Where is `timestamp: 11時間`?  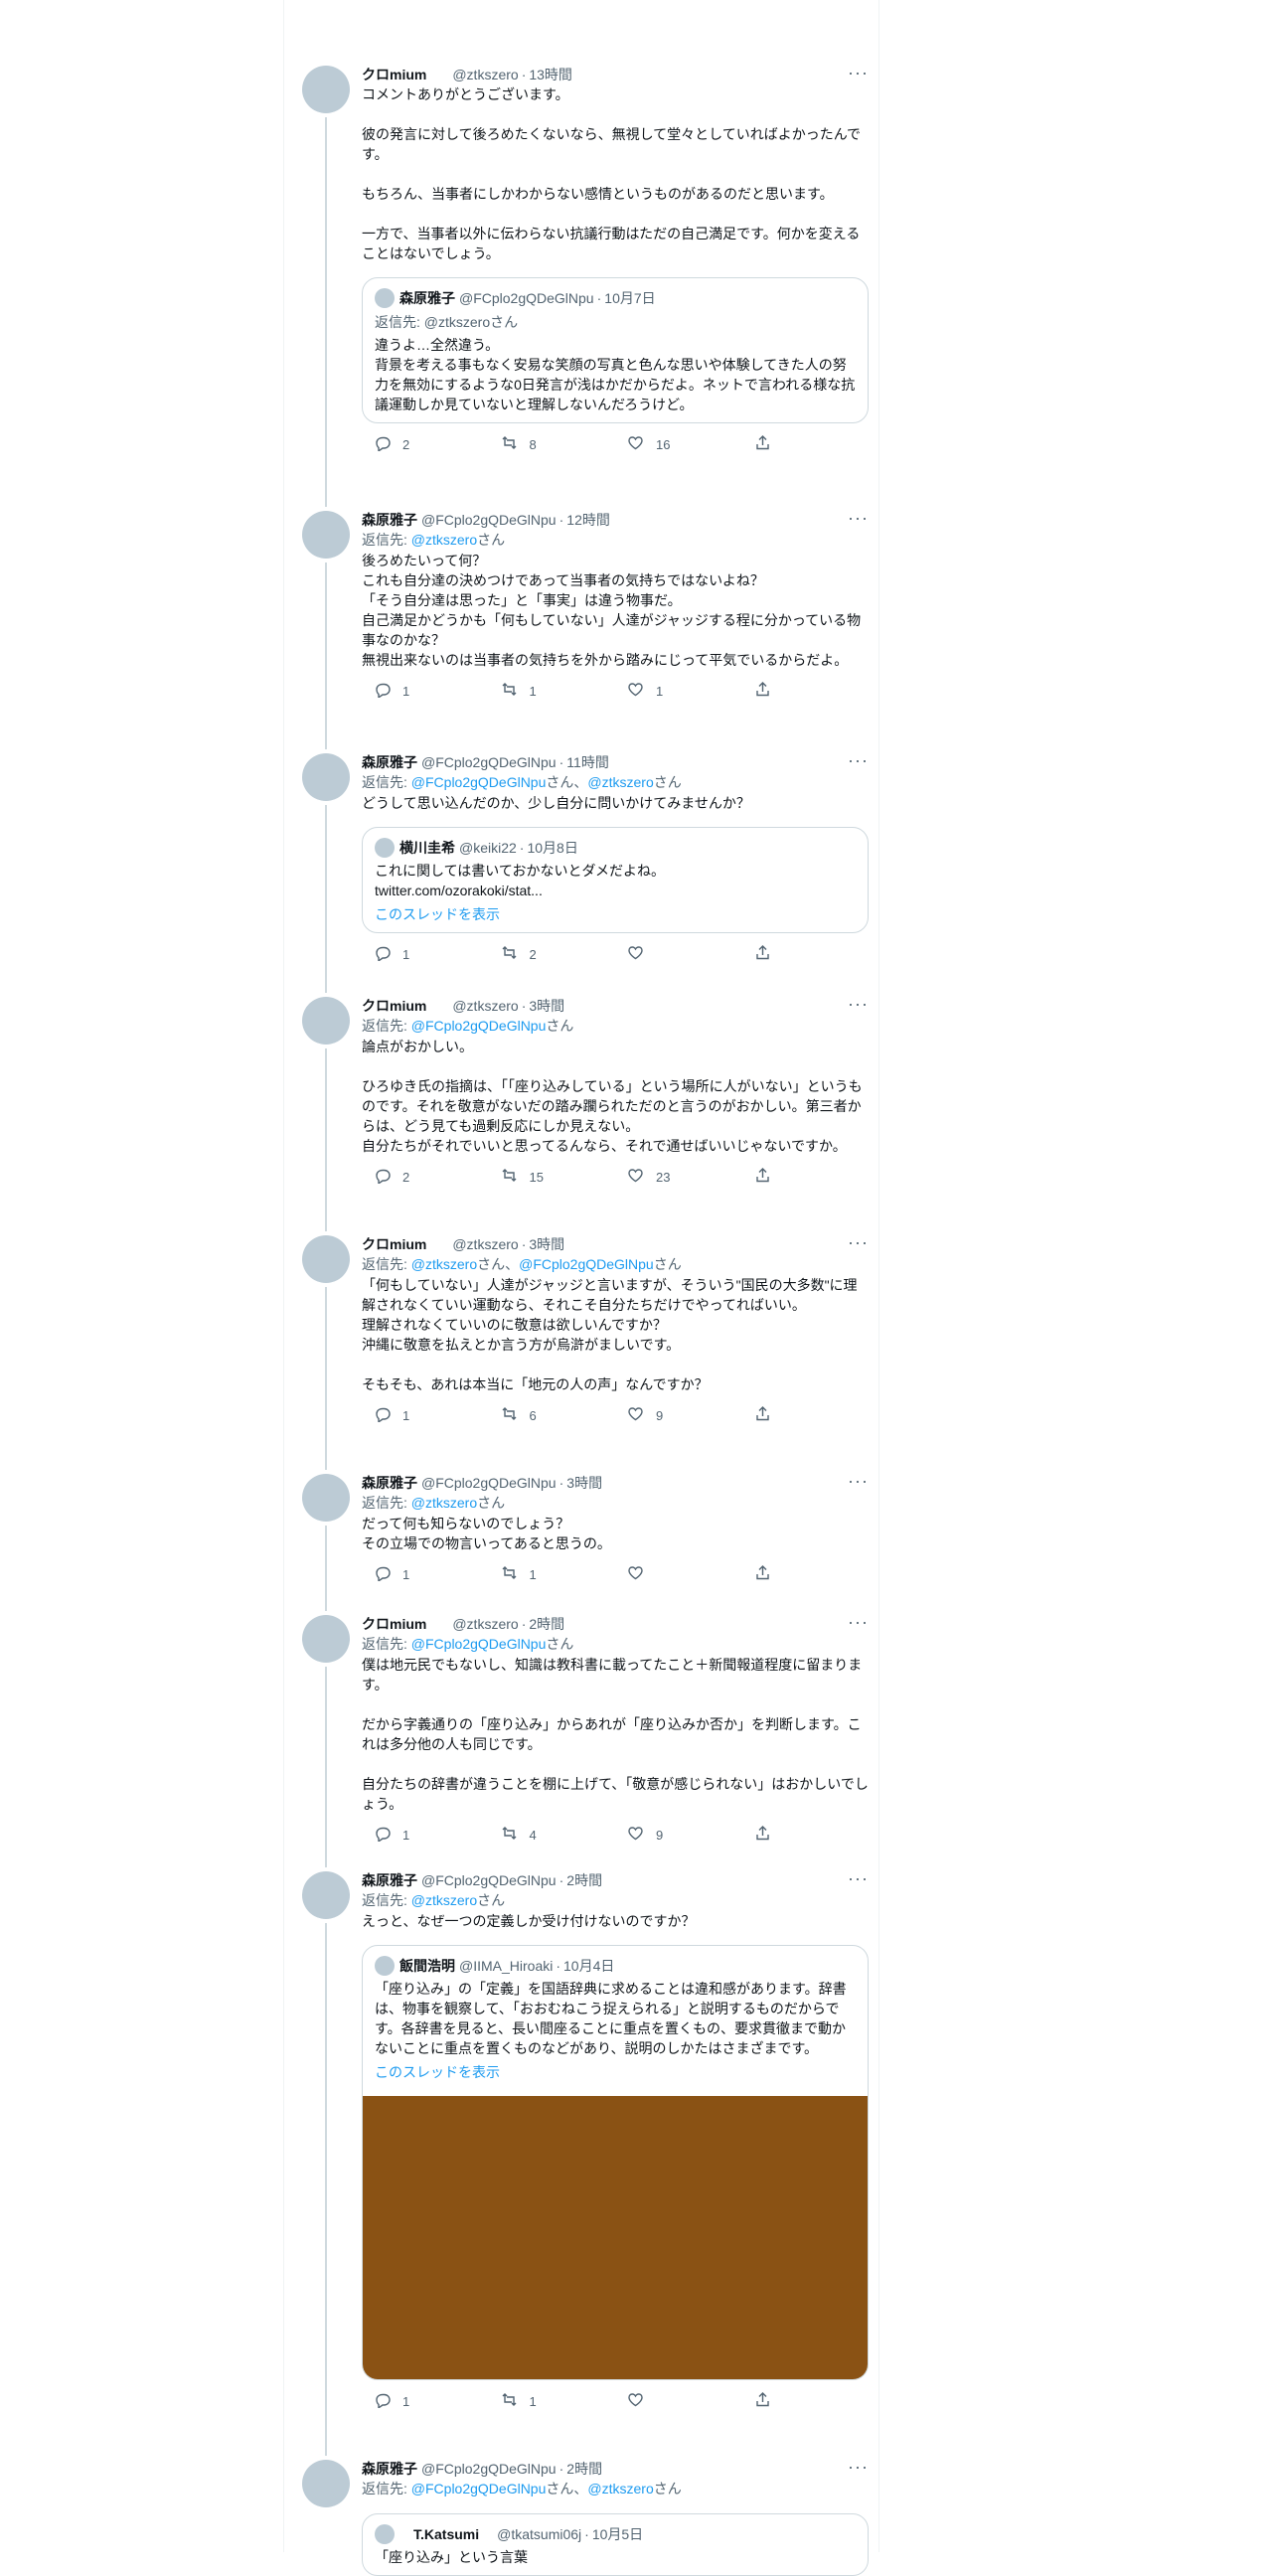
timestamp: 11時間 is located at coordinates (587, 762).